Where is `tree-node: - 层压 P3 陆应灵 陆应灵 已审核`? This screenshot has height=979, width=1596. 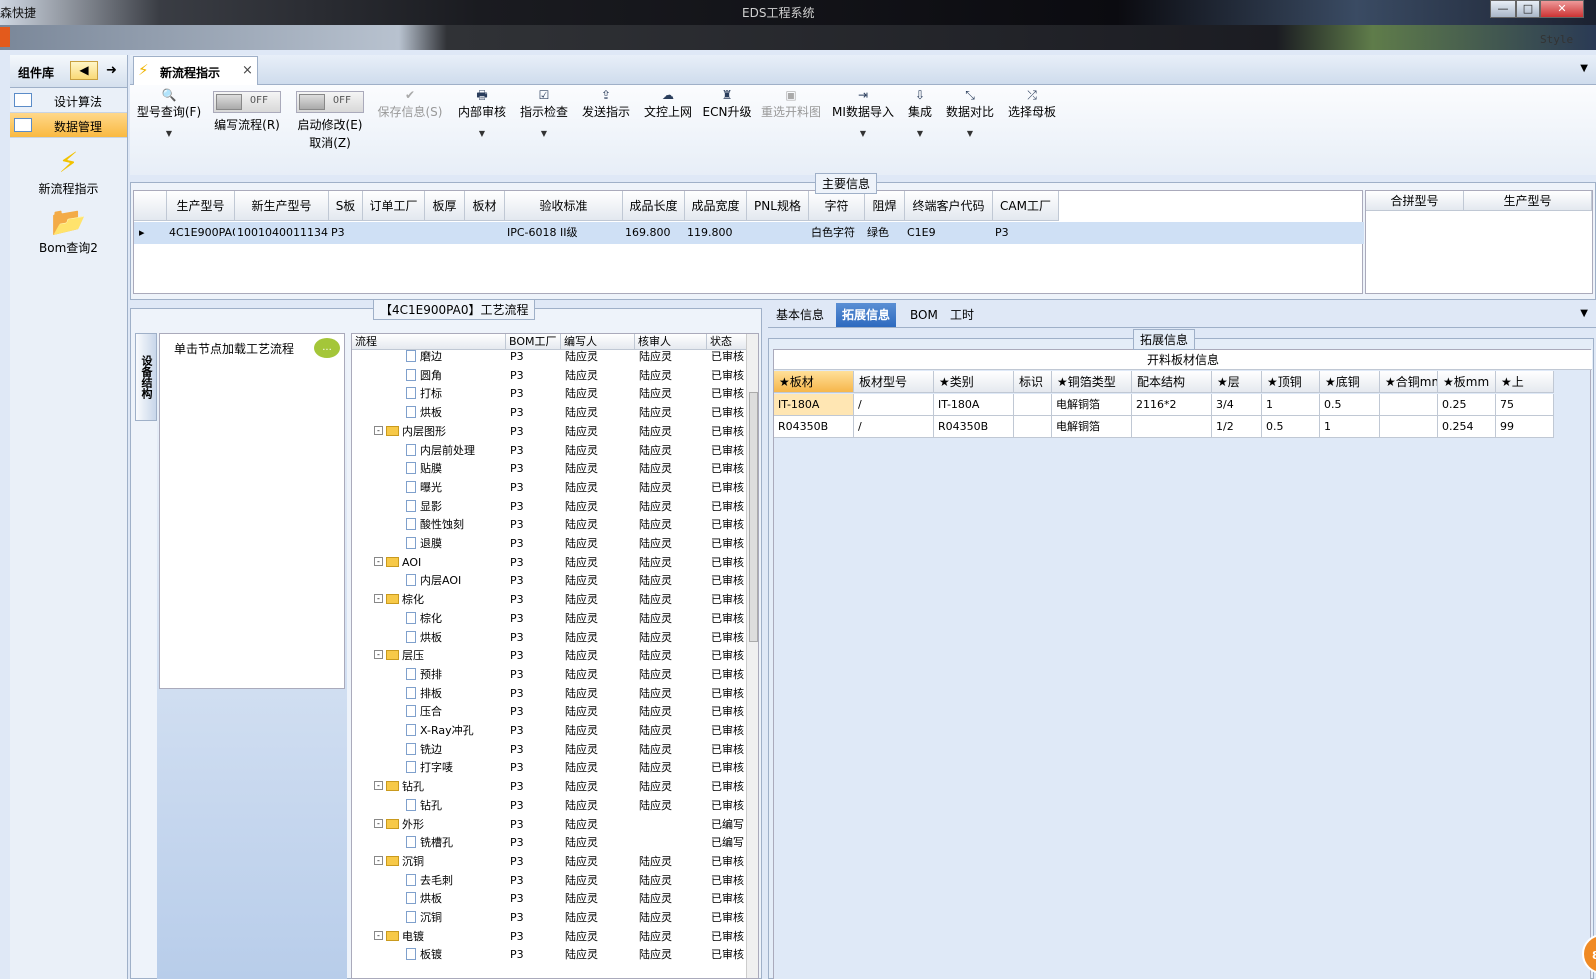
tree-node: - 层压 P3 陆应灵 陆应灵 已审核 is located at coordinates (548, 655).